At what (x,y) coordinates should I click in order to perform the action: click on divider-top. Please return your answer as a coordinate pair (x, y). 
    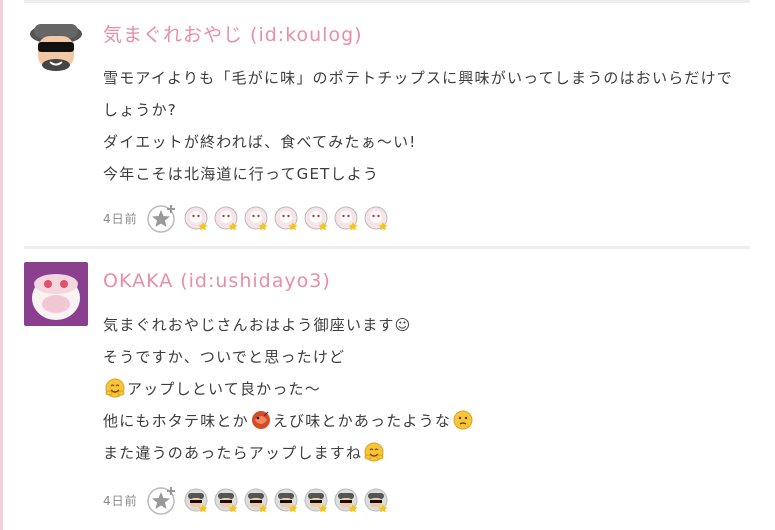
    Looking at the image, I should click on (387, 1).